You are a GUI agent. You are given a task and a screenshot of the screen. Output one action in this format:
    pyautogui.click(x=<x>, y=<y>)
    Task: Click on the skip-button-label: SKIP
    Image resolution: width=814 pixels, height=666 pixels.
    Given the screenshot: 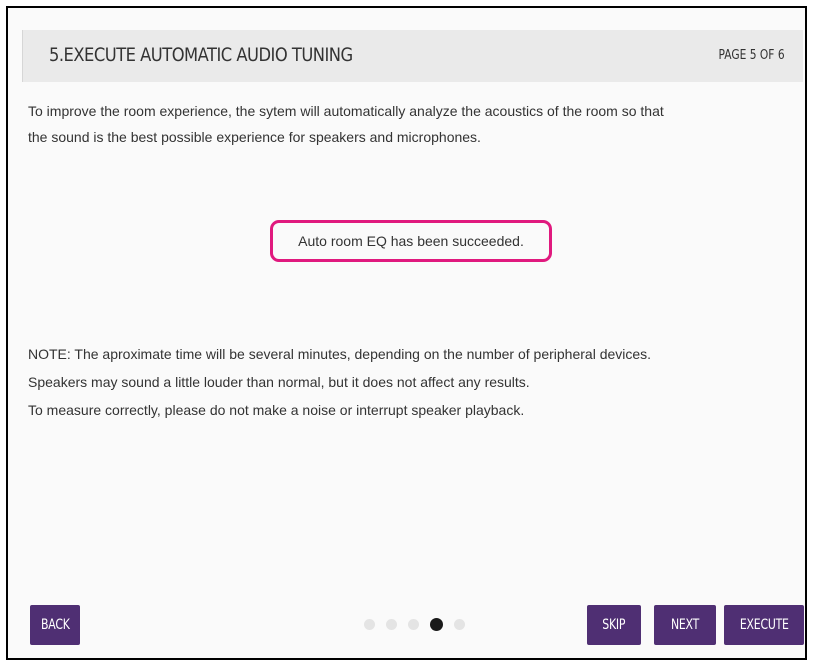 What is the action you would take?
    pyautogui.click(x=614, y=625)
    